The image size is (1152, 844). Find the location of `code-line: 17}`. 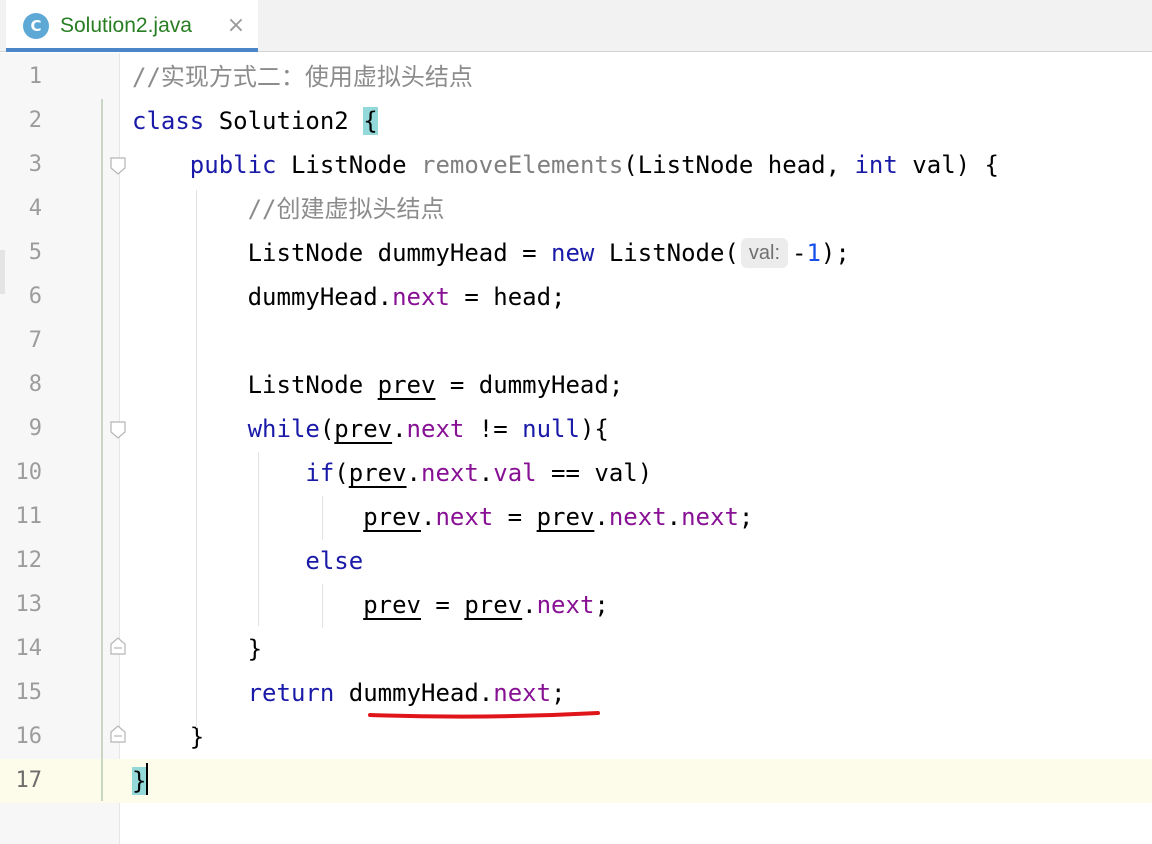

code-line: 17} is located at coordinates (576, 781).